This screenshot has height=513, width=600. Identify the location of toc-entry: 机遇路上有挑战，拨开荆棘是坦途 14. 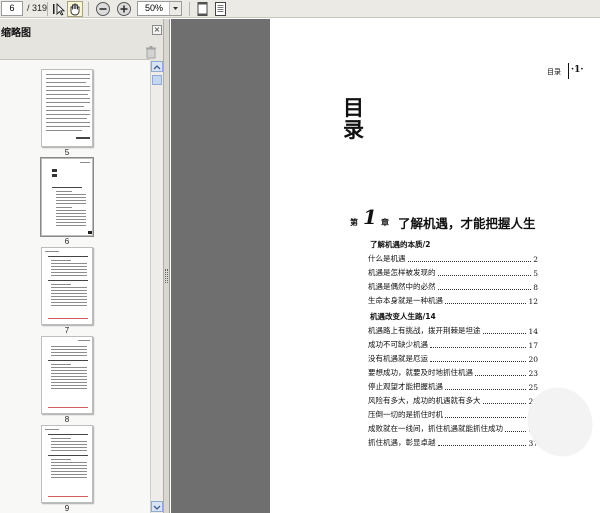
(453, 330).